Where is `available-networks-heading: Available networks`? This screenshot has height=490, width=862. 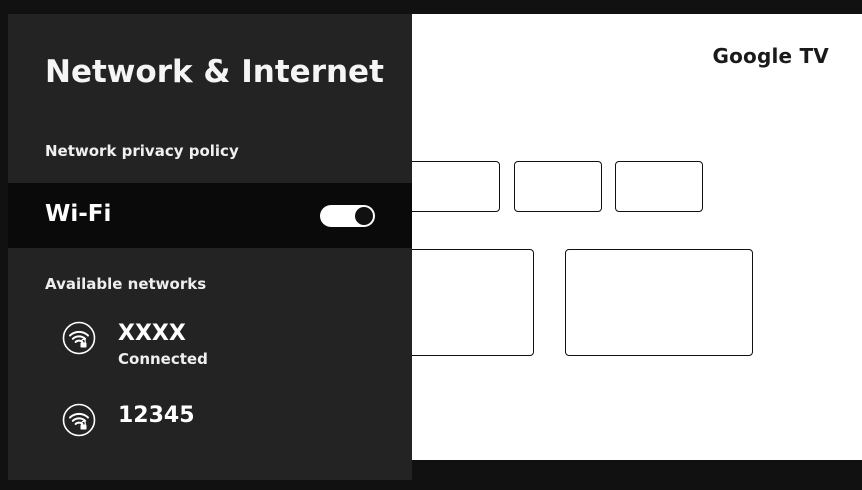
available-networks-heading: Available networks is located at coordinates (126, 284).